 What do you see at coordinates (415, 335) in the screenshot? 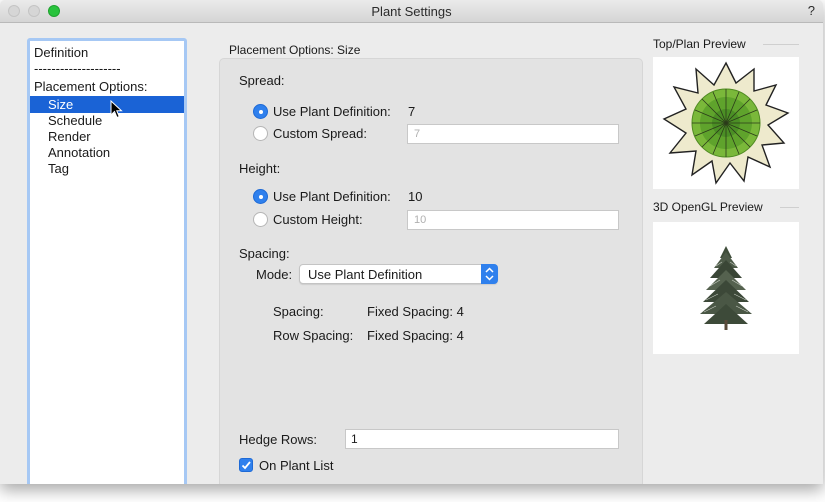
I see `row-spacing-value: Fixed Spacing: 4` at bounding box center [415, 335].